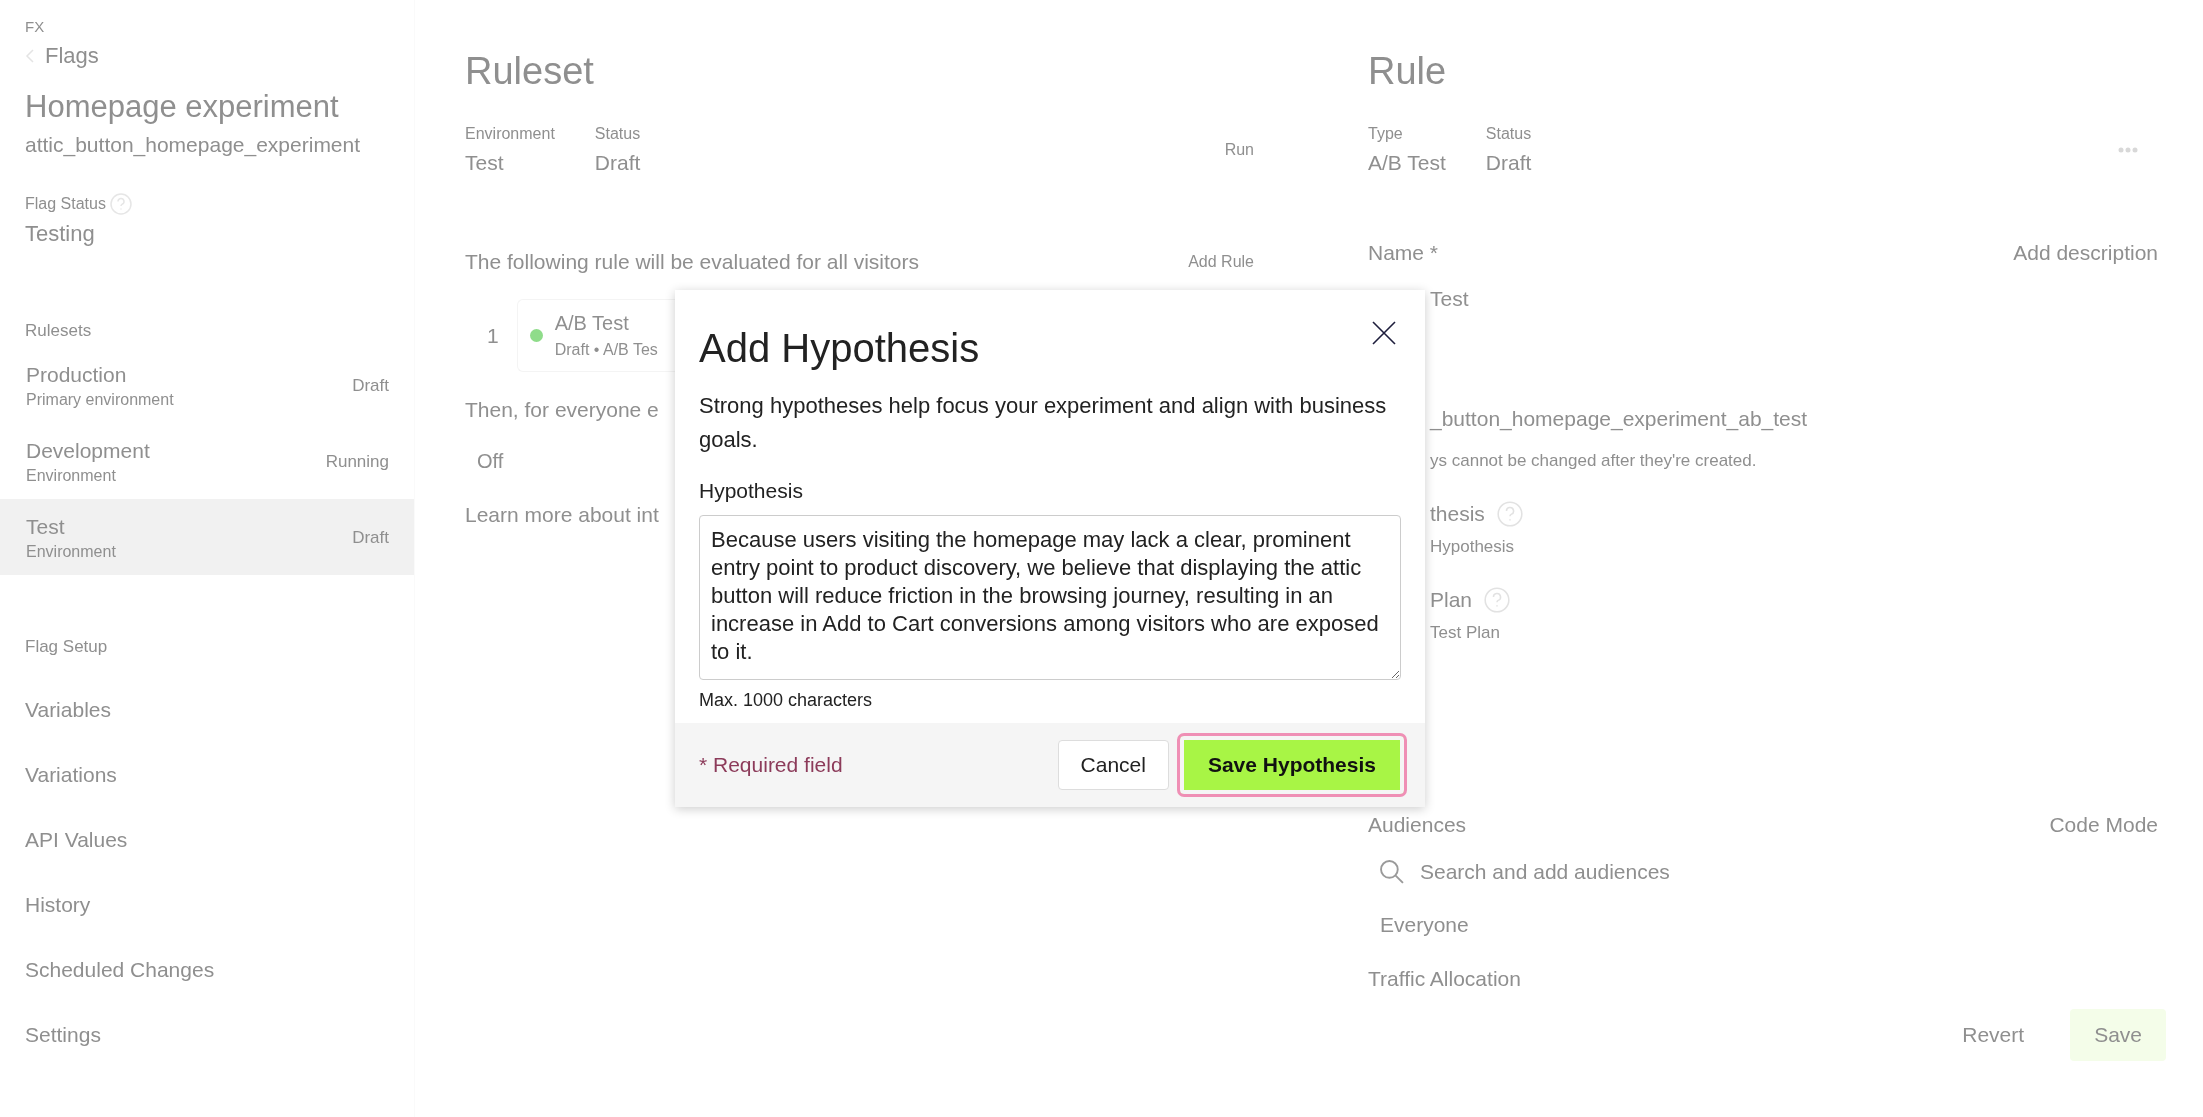  What do you see at coordinates (1449, 299) in the screenshot?
I see `name-value: Test` at bounding box center [1449, 299].